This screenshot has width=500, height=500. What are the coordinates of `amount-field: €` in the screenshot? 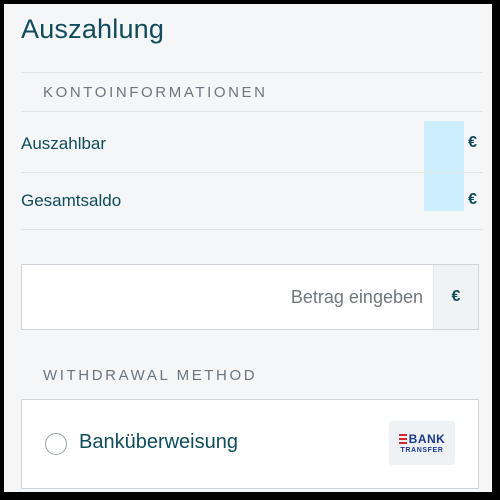 It's located at (250, 297).